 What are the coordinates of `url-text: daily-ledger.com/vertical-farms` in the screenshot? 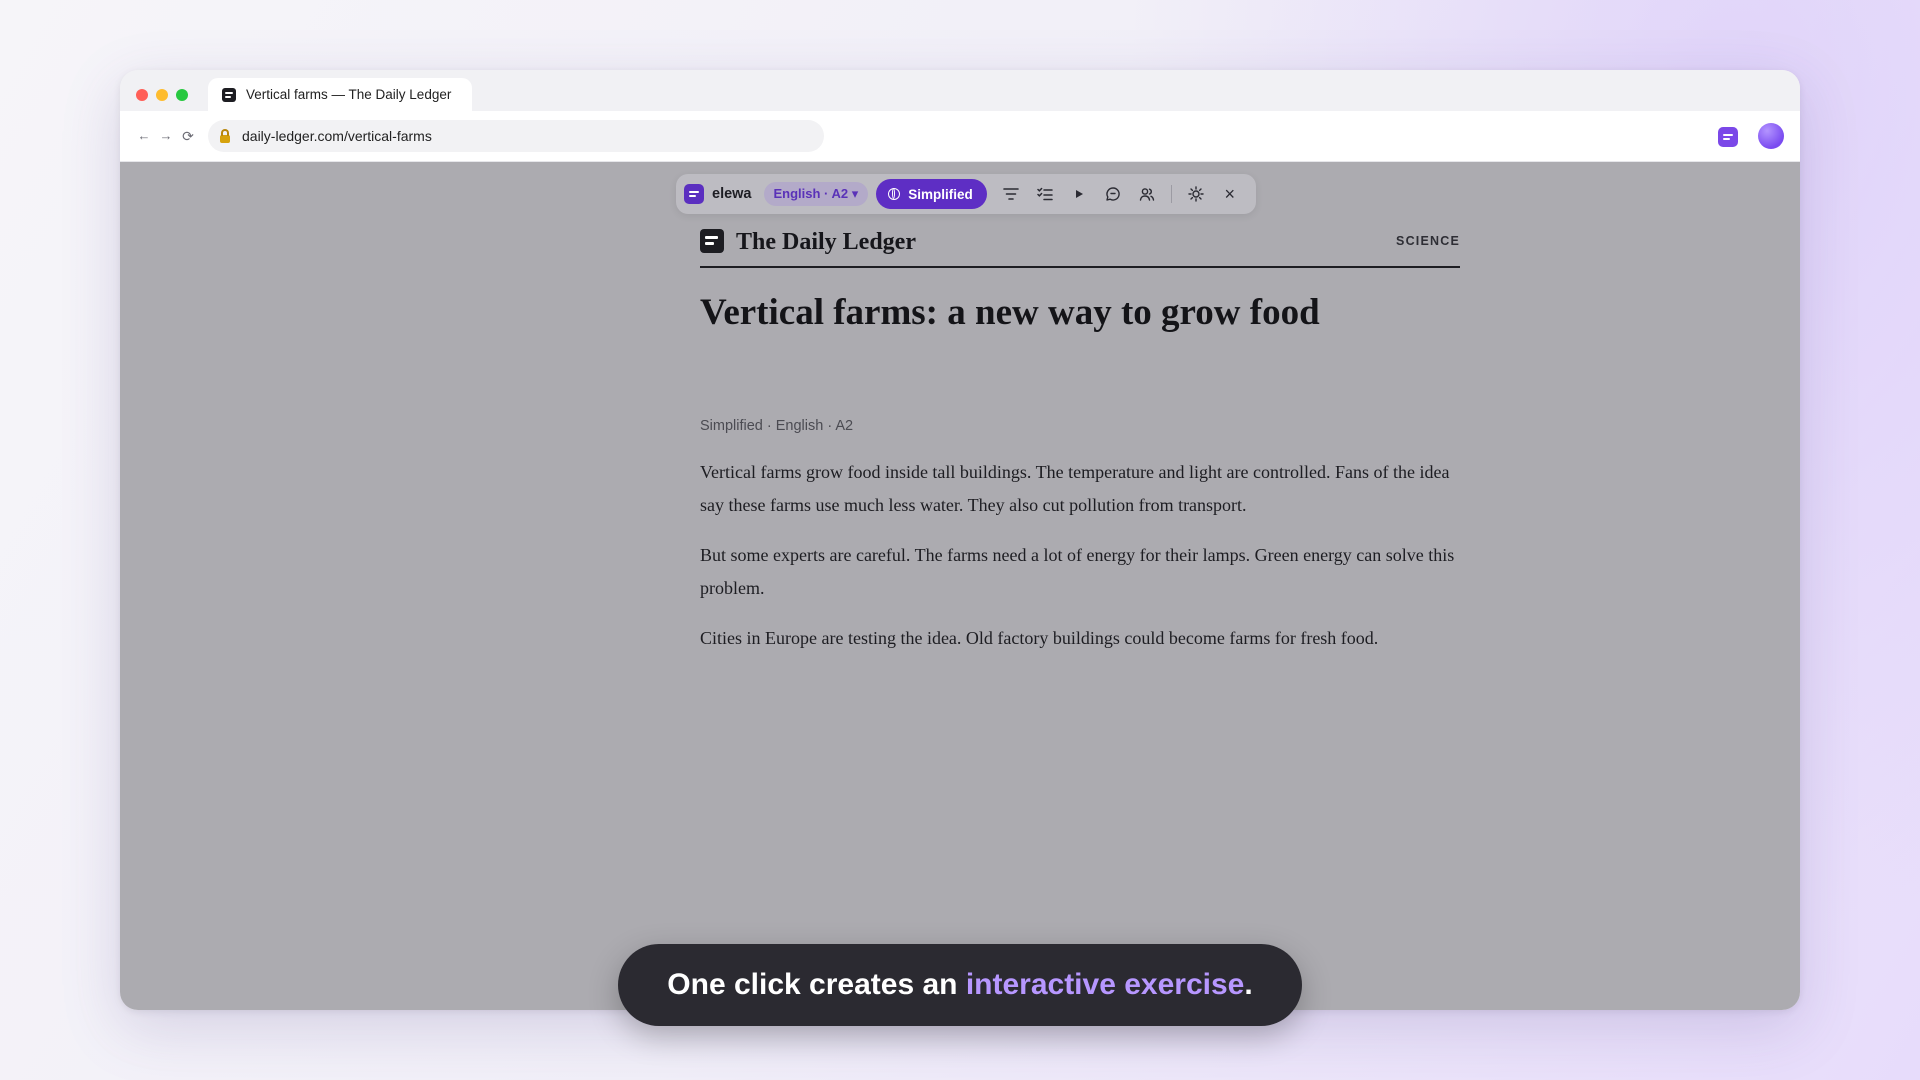 It's located at (337, 136).